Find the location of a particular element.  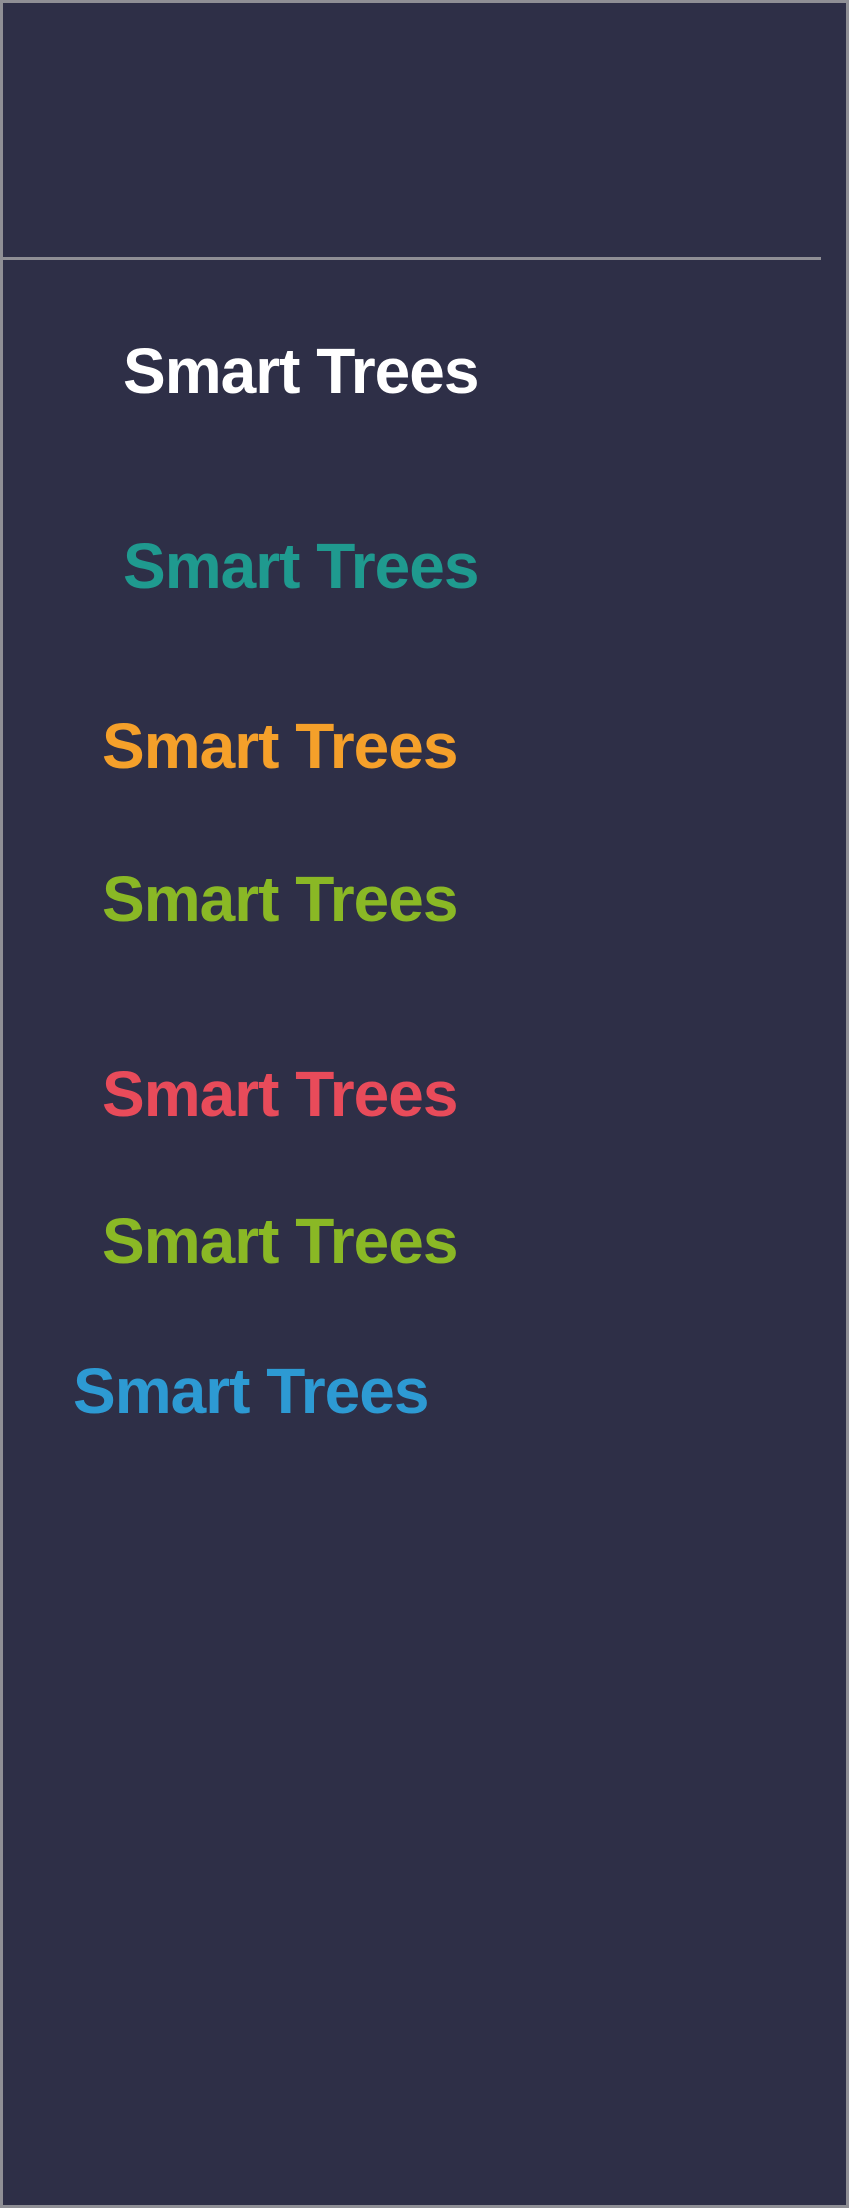

logo-text-blue: Smart Trees is located at coordinates (251, 1391).